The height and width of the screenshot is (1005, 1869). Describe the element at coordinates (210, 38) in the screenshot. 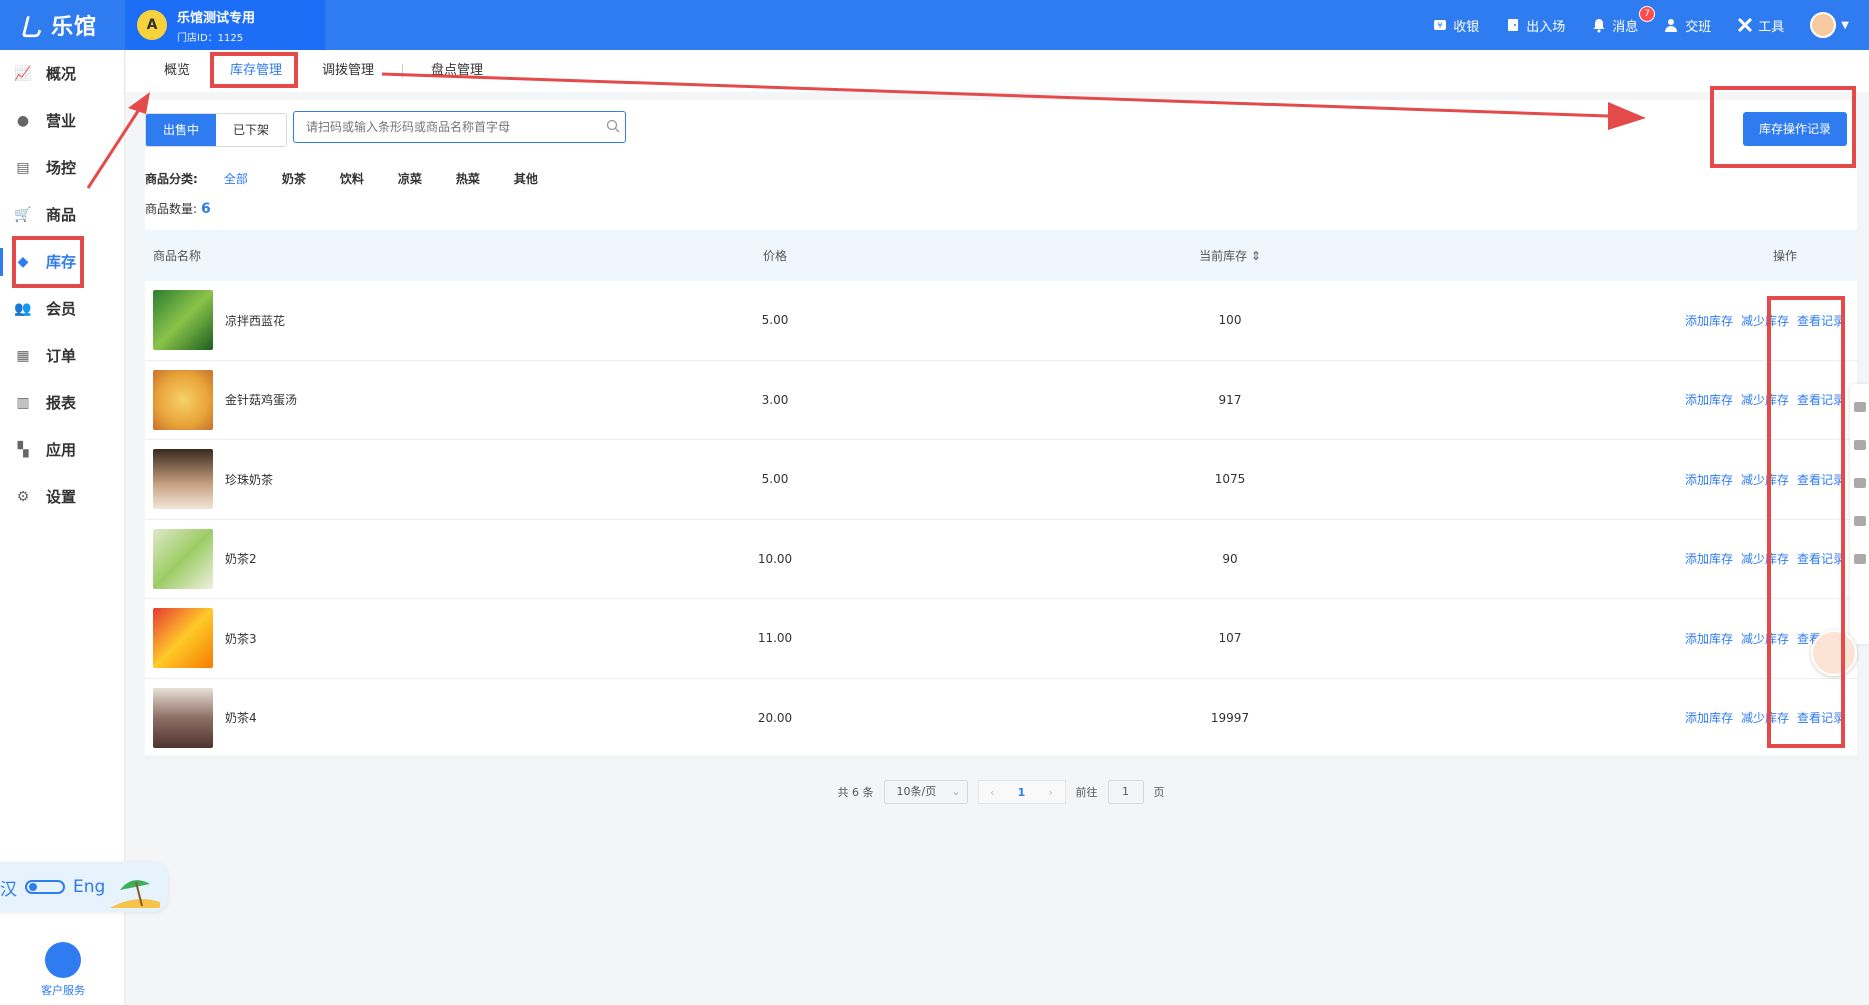

I see `store-id: 门店ID：1125` at that location.